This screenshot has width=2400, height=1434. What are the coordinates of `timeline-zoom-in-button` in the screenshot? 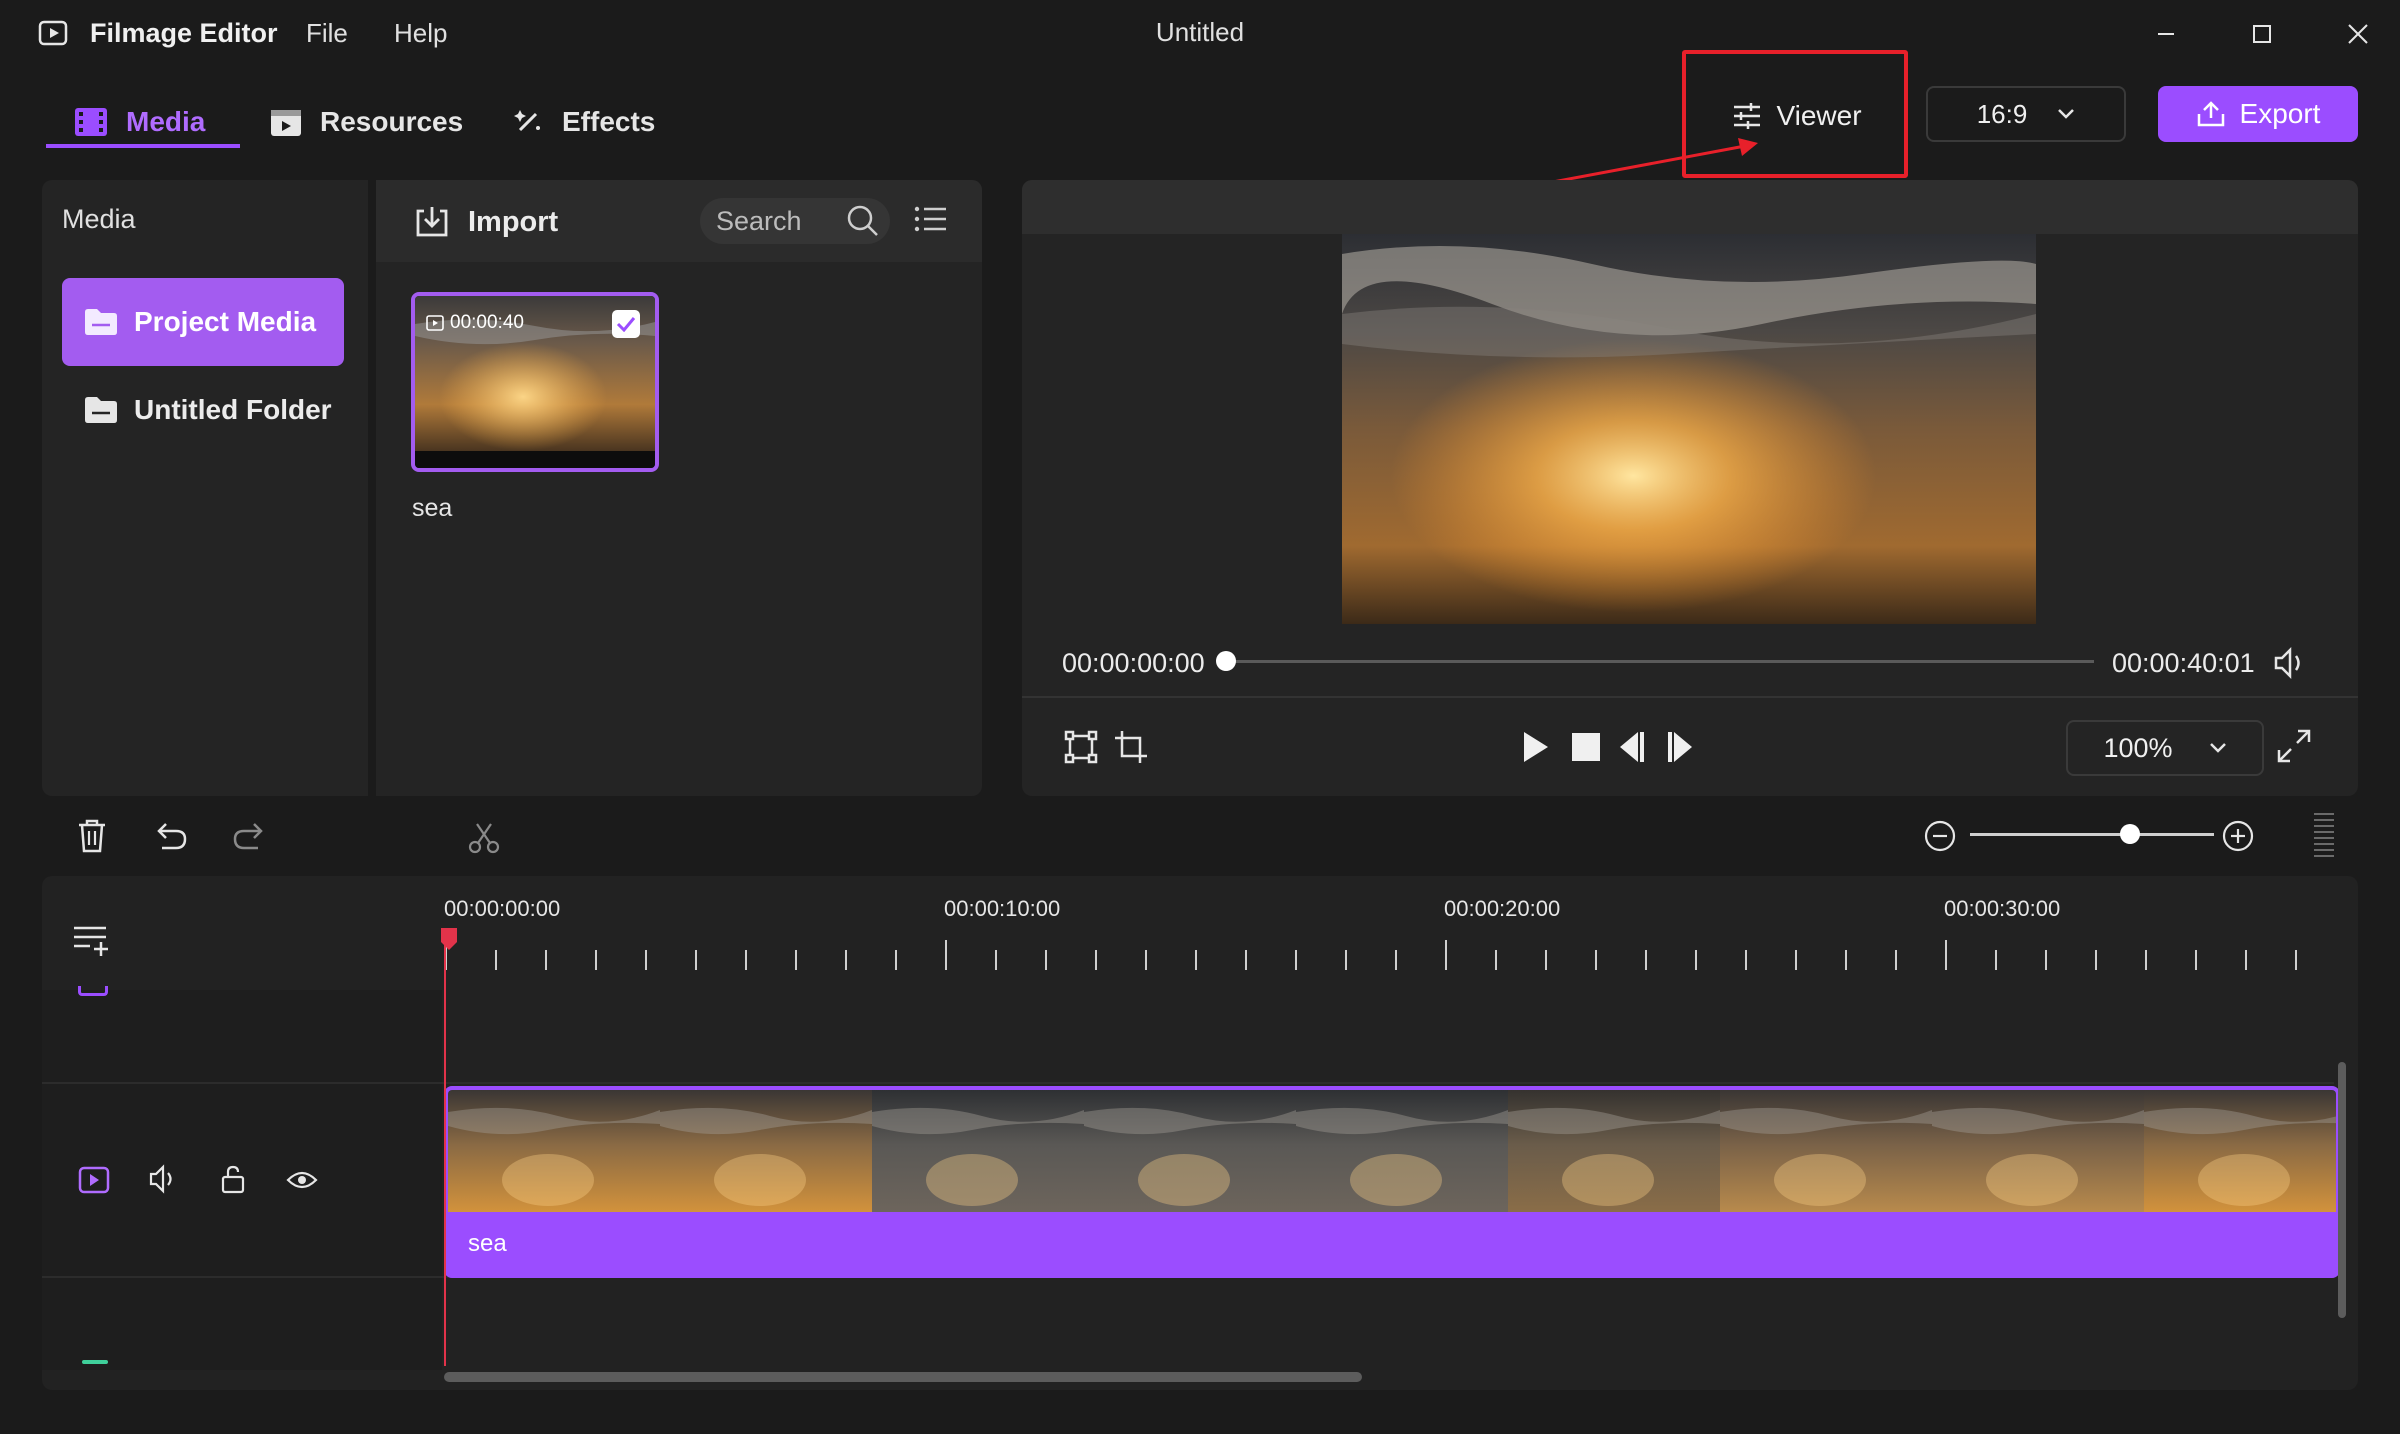 It's located at (2238, 836).